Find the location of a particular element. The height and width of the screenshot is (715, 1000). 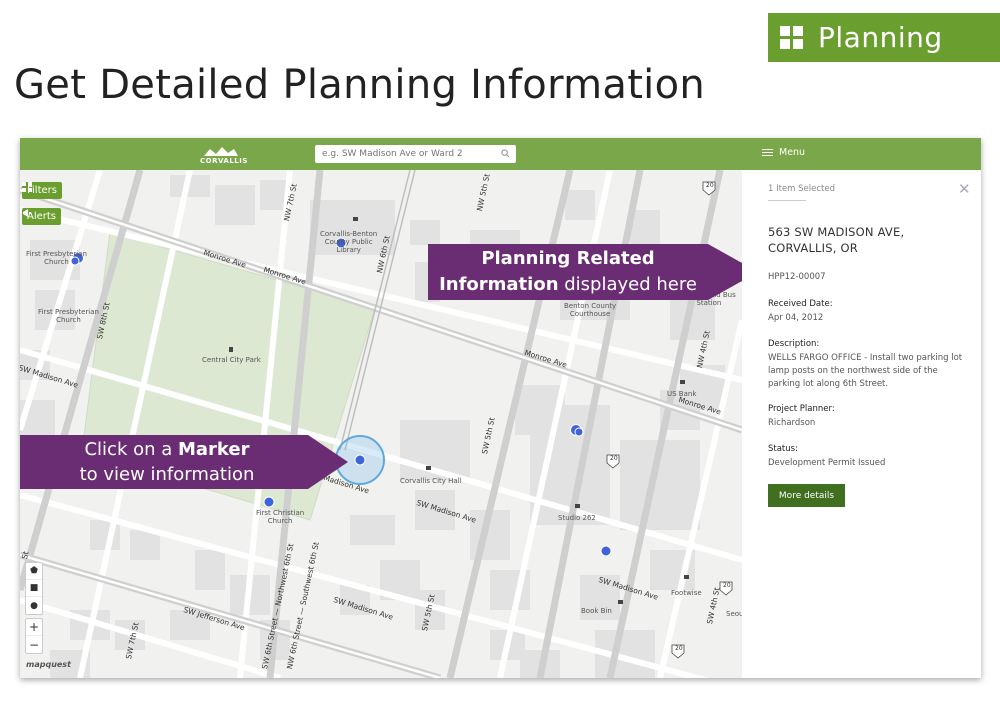

status-value: Development Permit Issued is located at coordinates (827, 463).